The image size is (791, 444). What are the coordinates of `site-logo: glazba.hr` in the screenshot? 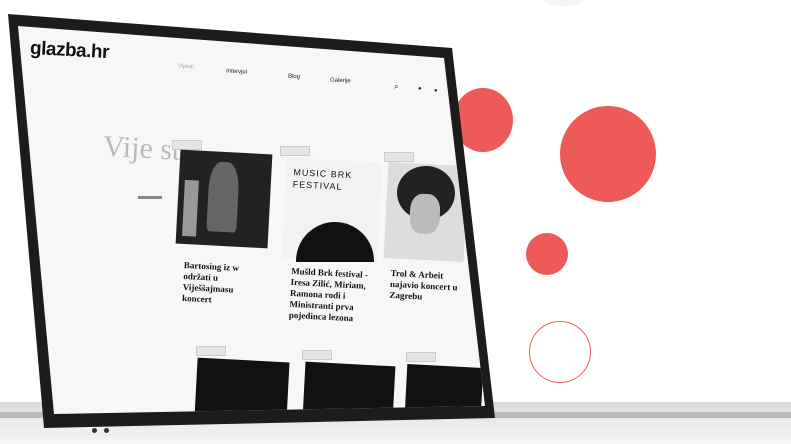 It's located at (69, 51).